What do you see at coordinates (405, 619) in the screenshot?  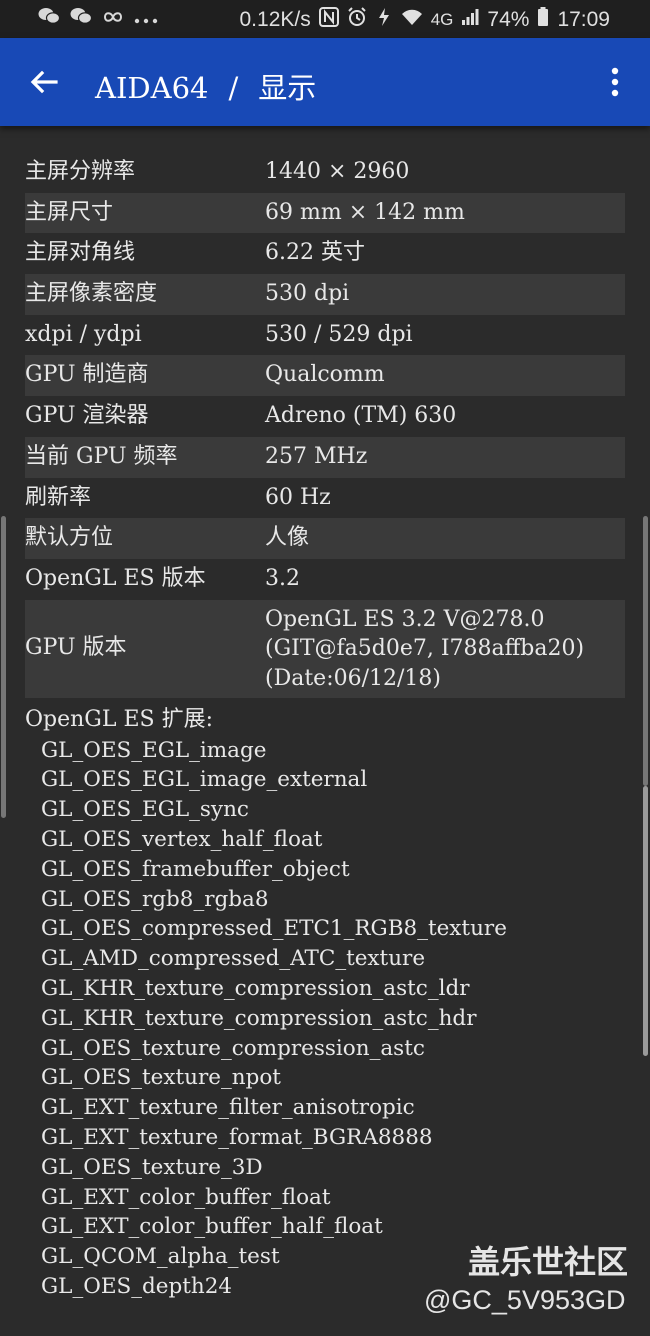 I see `gpu-version-line: OpenGL ES 3.2 V@278.0` at bounding box center [405, 619].